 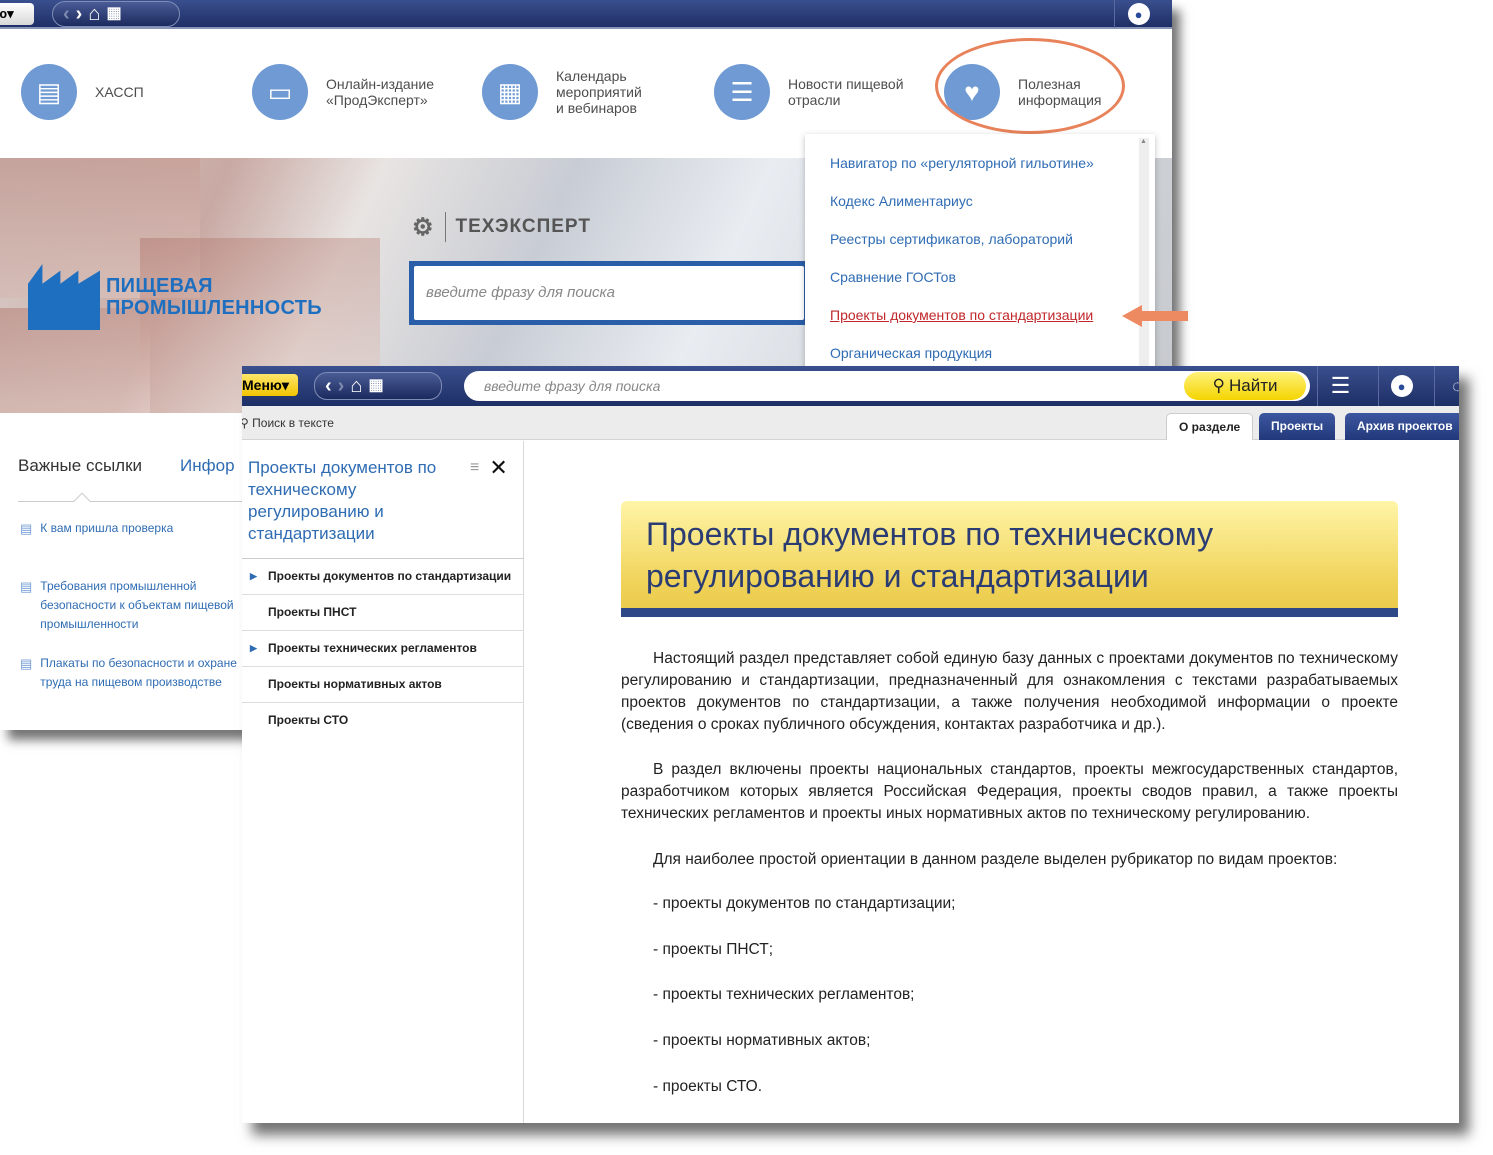 What do you see at coordinates (1030, 86) in the screenshot?
I see `highlight-ellipse` at bounding box center [1030, 86].